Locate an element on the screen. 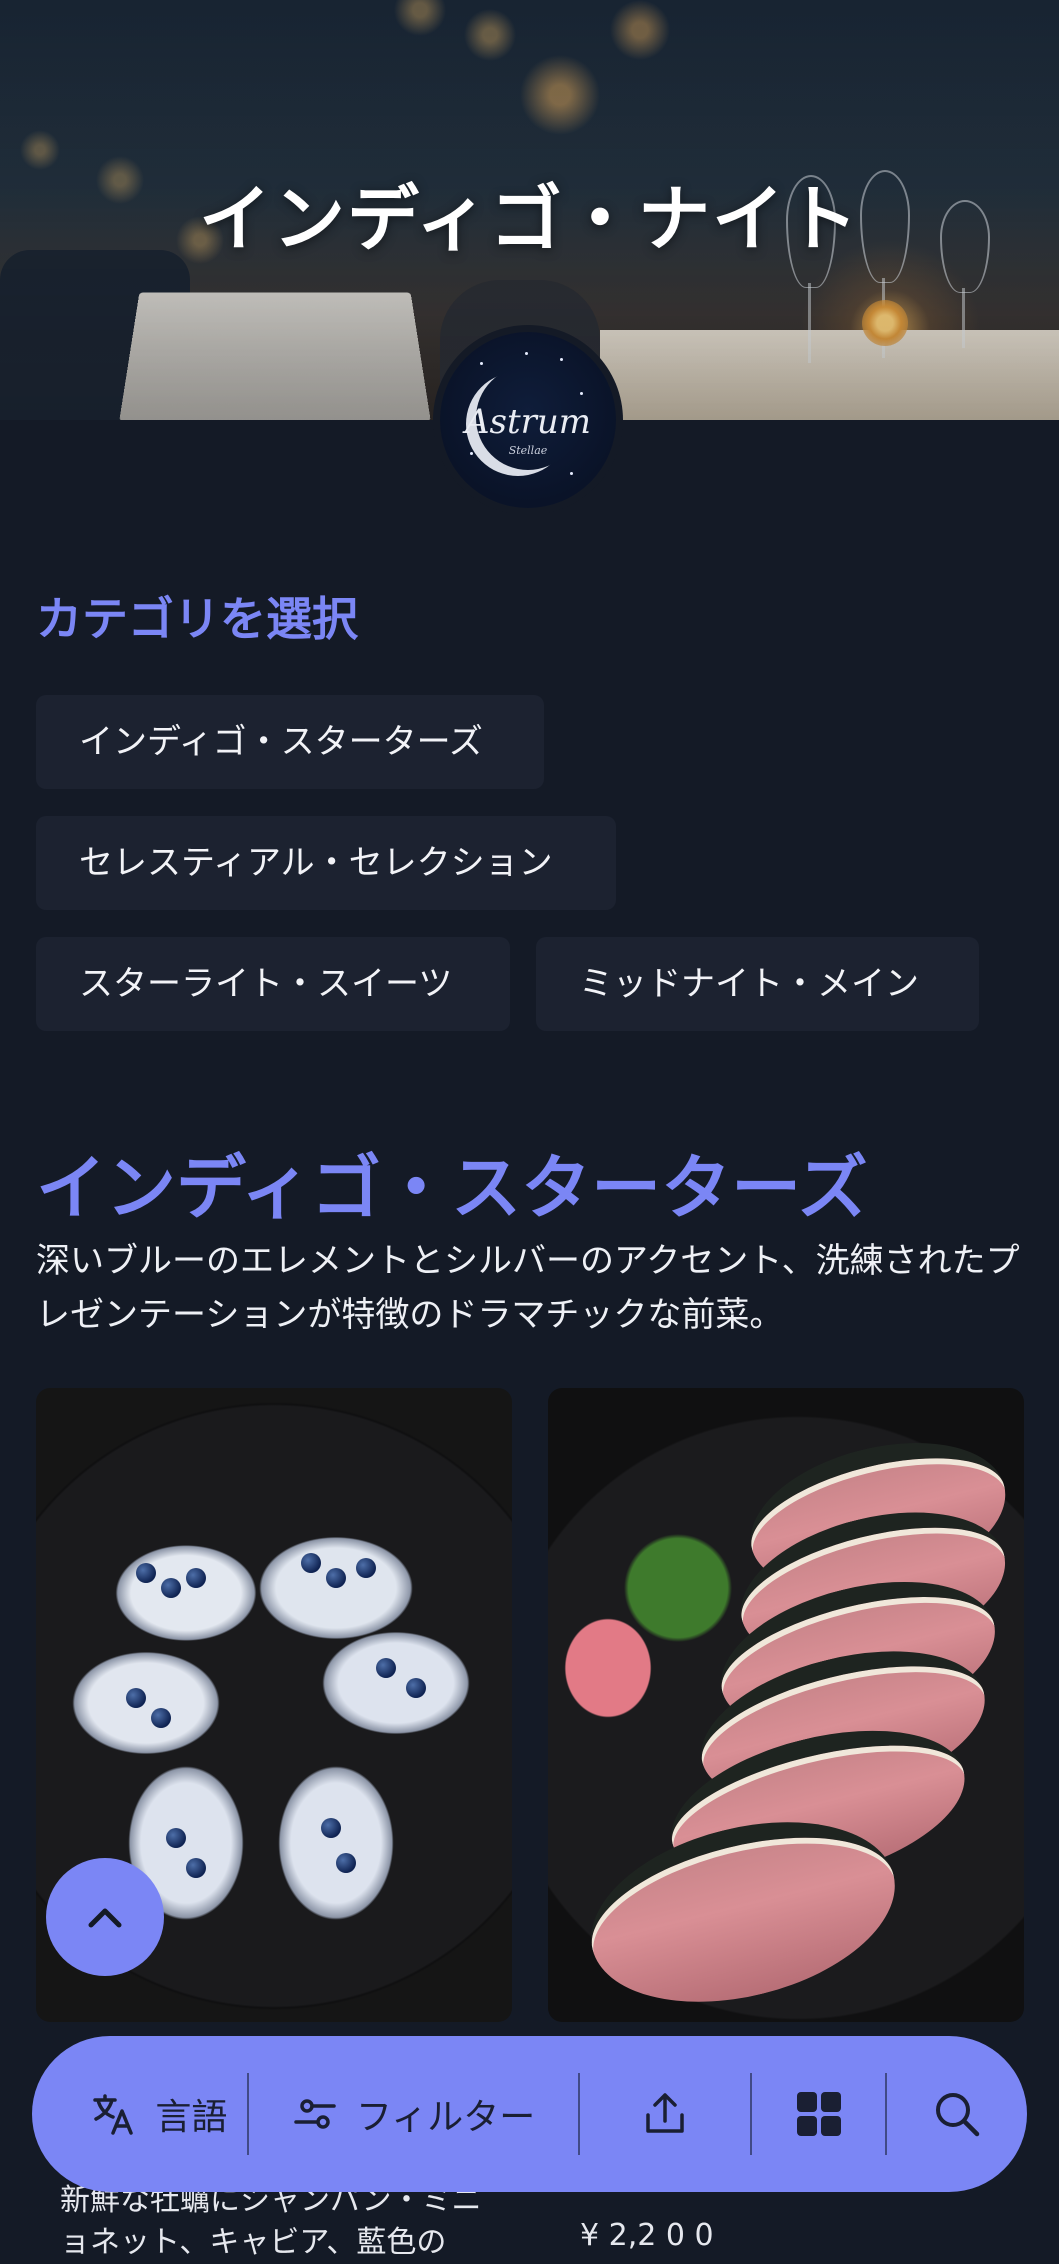 This screenshot has width=1059, height=2264. category-chip-celestial-selection: セレスティアル・セレクション is located at coordinates (326, 863).